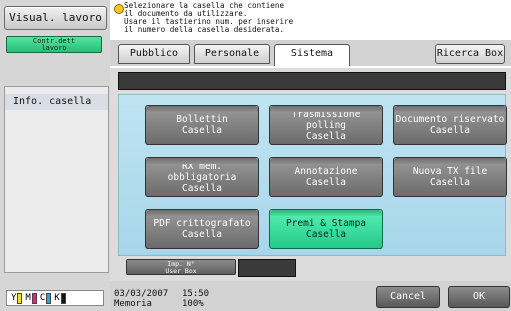 The width and height of the screenshot is (511, 311). I want to click on box-documento-riservato: Documento riservato Casella, so click(450, 125).